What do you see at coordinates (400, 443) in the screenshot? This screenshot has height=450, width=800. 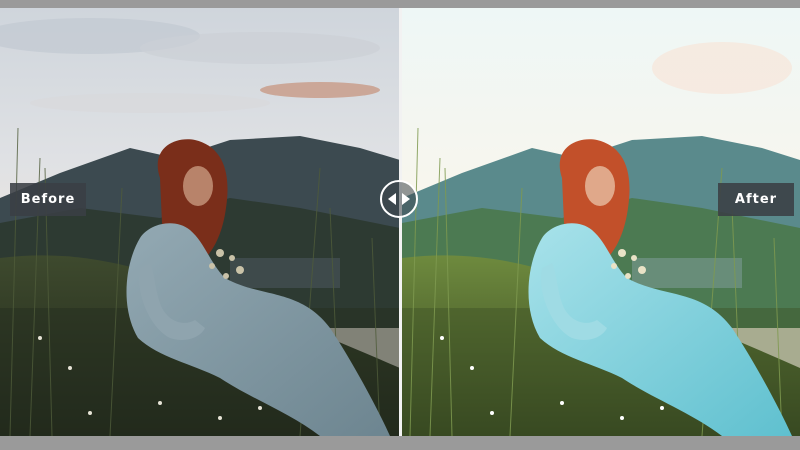 I see `frame-bottom-border` at bounding box center [400, 443].